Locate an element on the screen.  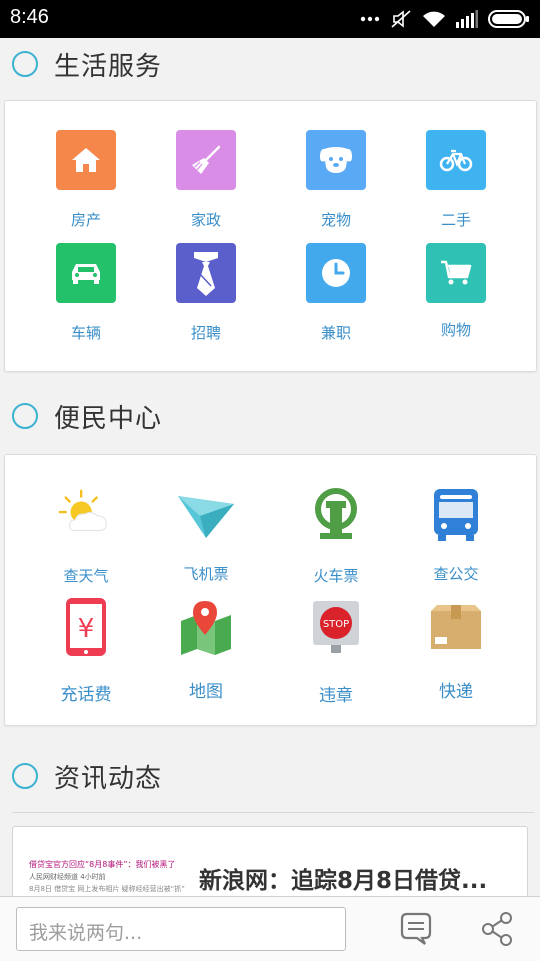
grid-item-bus: 查公交 is located at coordinates (456, 535).